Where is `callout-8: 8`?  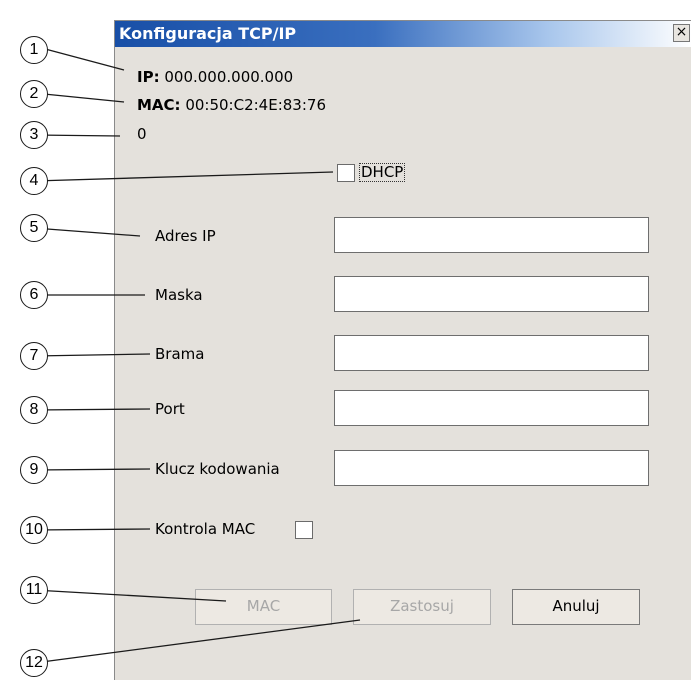
callout-8: 8 is located at coordinates (34, 410).